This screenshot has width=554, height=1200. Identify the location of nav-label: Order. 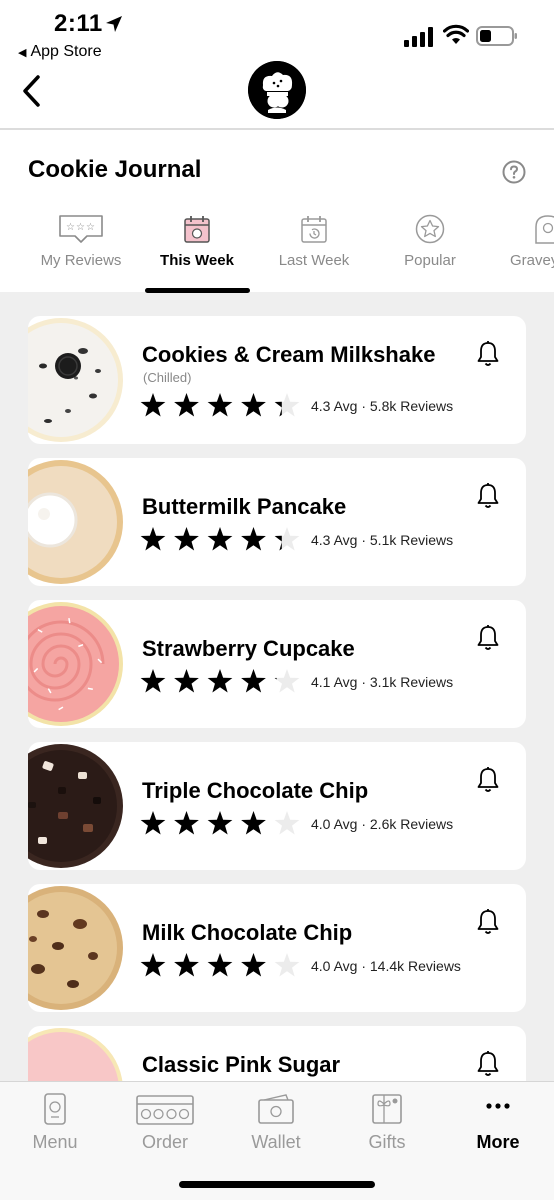
(164, 1142).